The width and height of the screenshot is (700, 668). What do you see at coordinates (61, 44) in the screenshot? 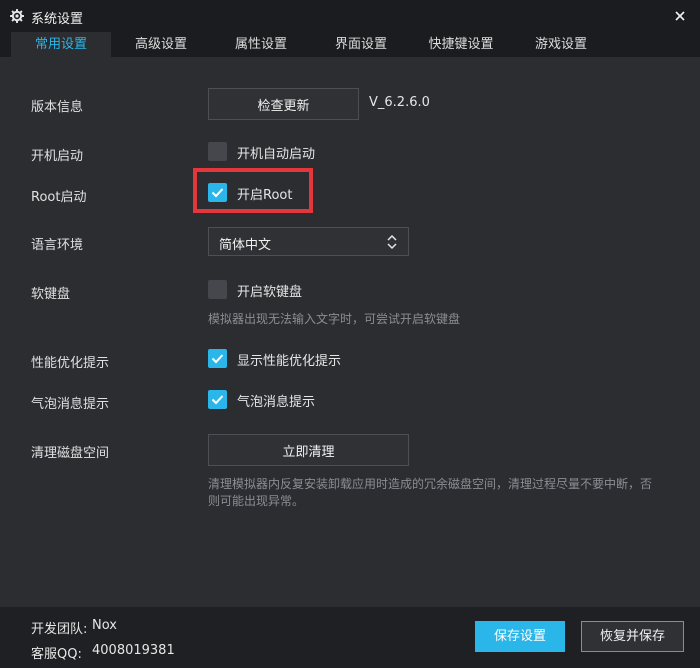
I see `tab-common-settings: 常用设置` at bounding box center [61, 44].